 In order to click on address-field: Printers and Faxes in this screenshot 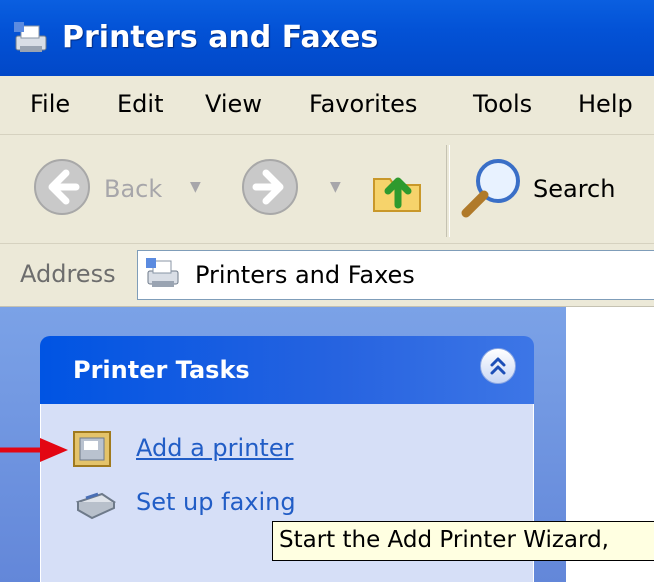, I will do `click(395, 275)`.